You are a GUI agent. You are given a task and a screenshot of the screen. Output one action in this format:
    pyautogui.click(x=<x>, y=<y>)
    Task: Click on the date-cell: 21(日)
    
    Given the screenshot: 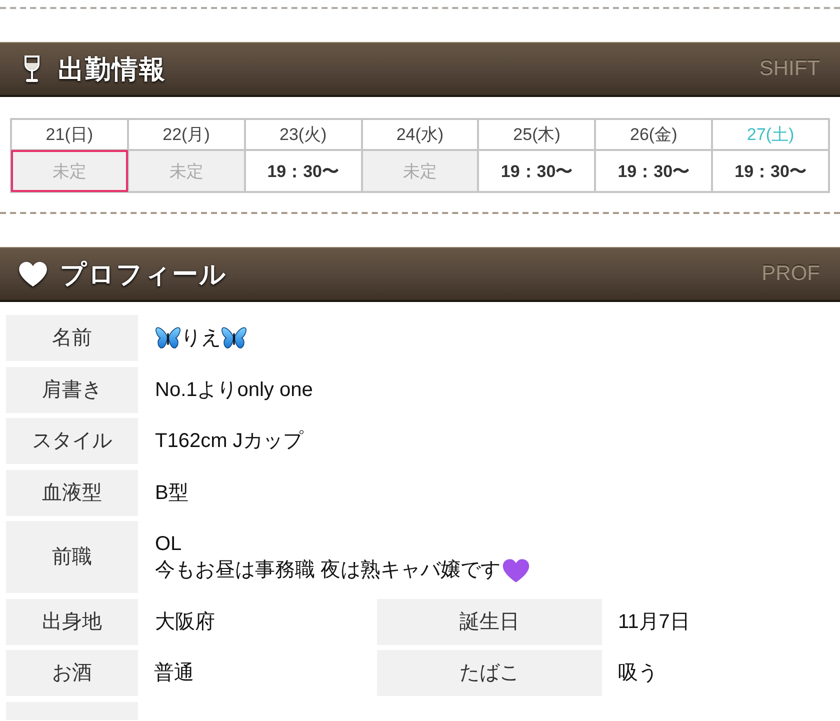 What is the action you would take?
    pyautogui.click(x=69, y=134)
    